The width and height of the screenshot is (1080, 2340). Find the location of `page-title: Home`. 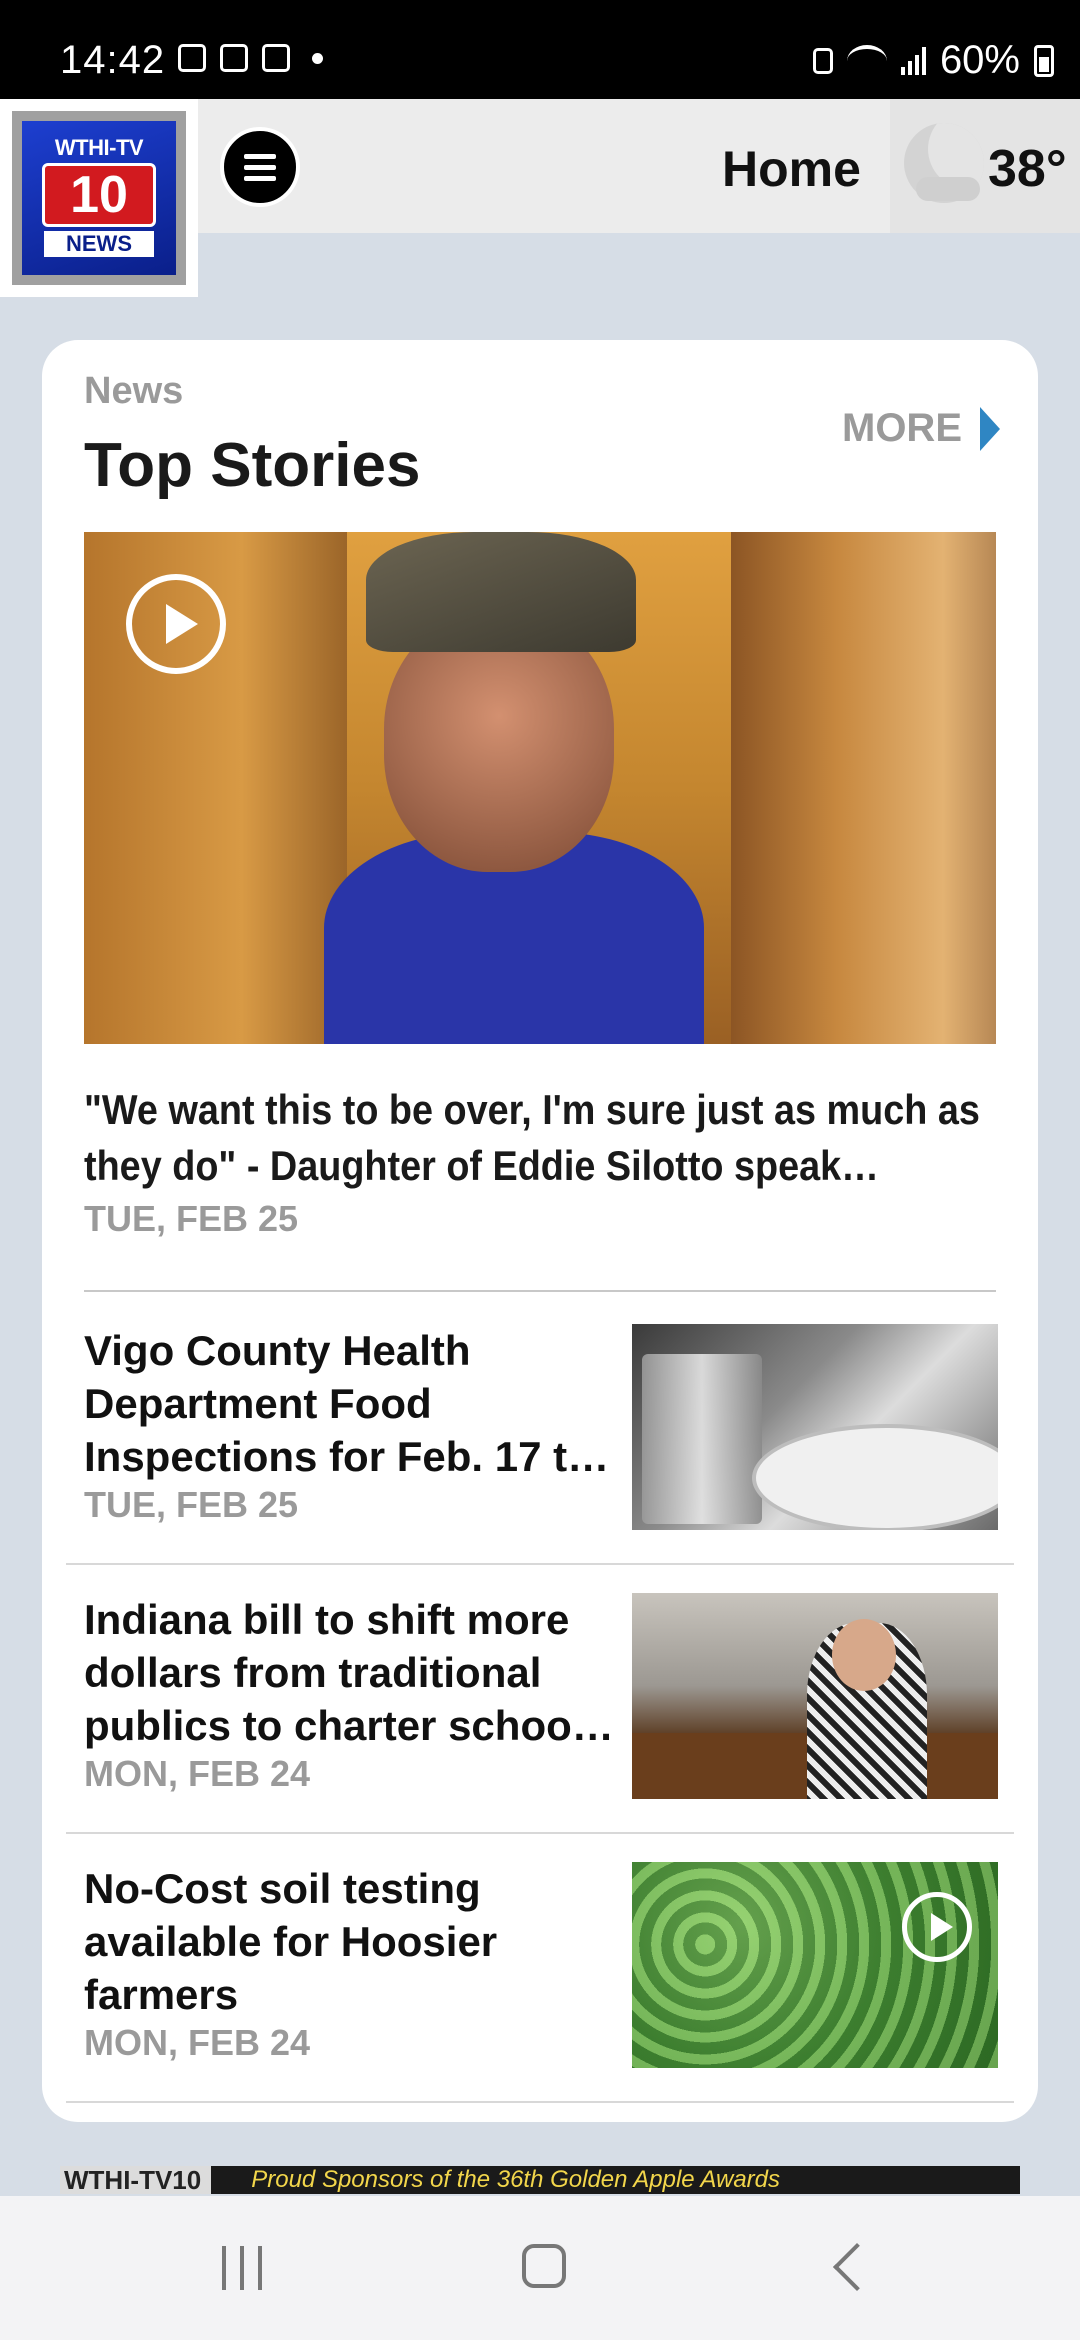

page-title: Home is located at coordinates (791, 169).